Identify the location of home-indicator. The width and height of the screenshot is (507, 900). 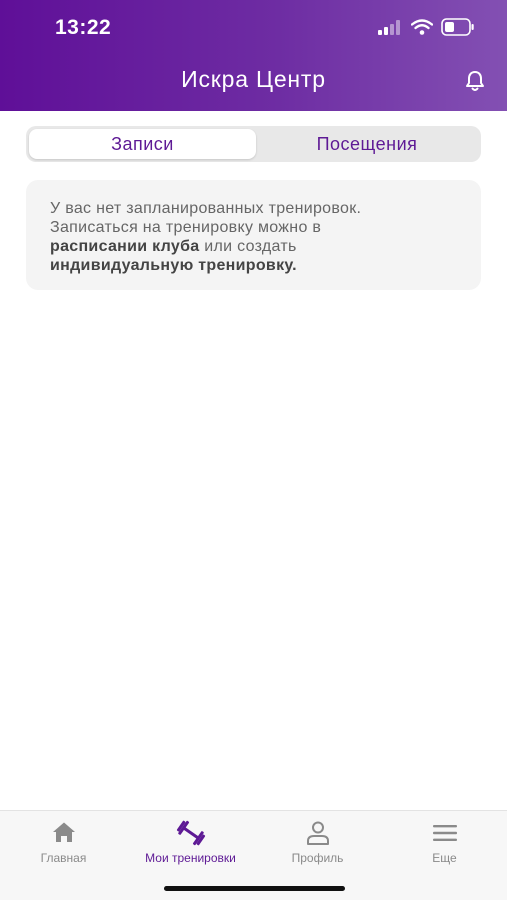
(254, 888).